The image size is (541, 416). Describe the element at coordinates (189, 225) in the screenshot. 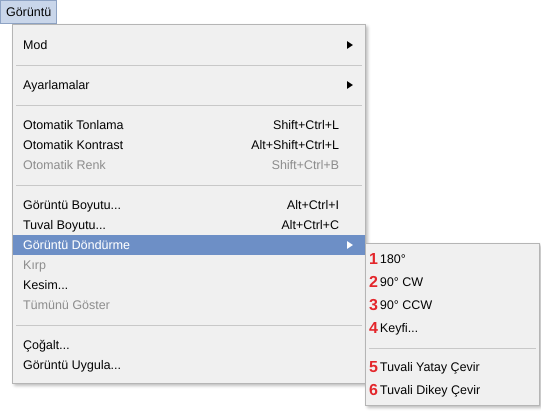

I see `menu-item: Tuval Boyutu... Alt+Ctrl+C` at that location.